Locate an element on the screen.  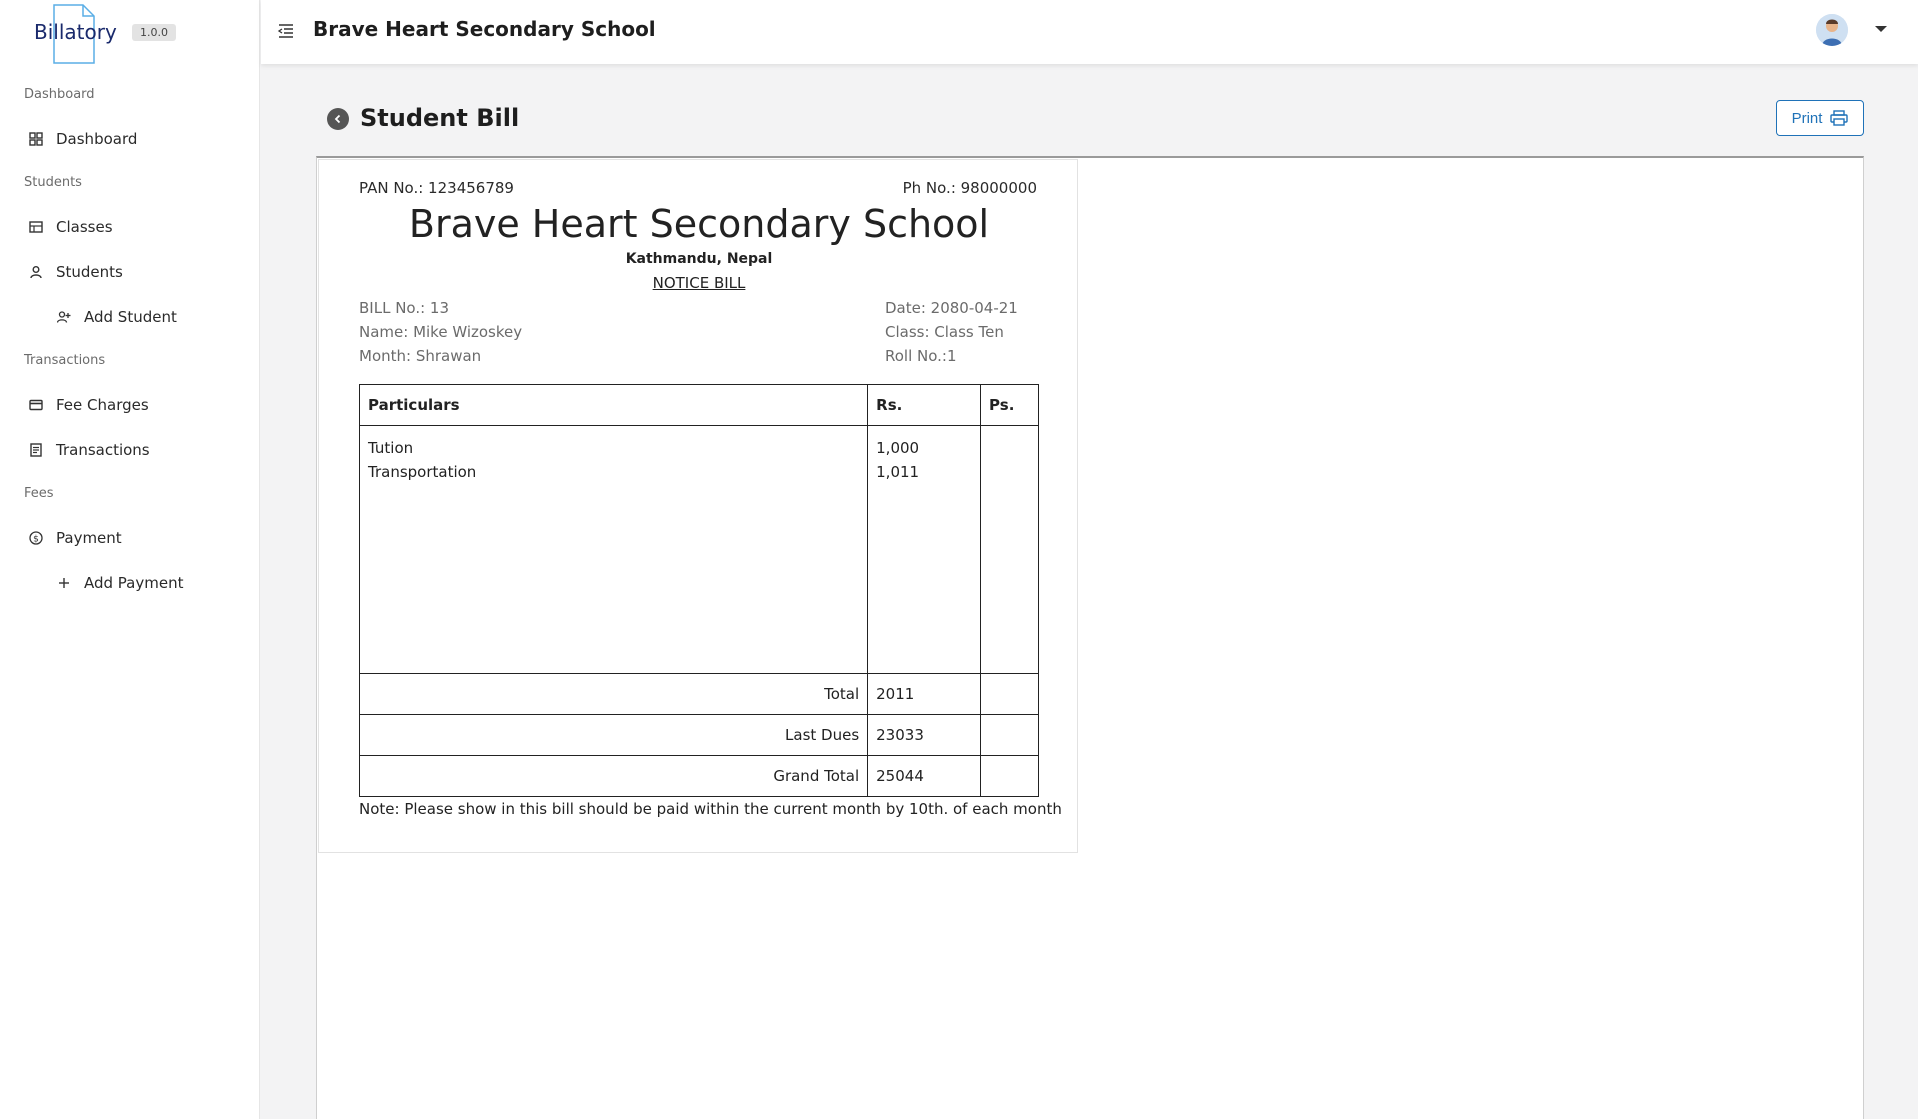
roll-number: Roll No.:1 is located at coordinates (921, 356).